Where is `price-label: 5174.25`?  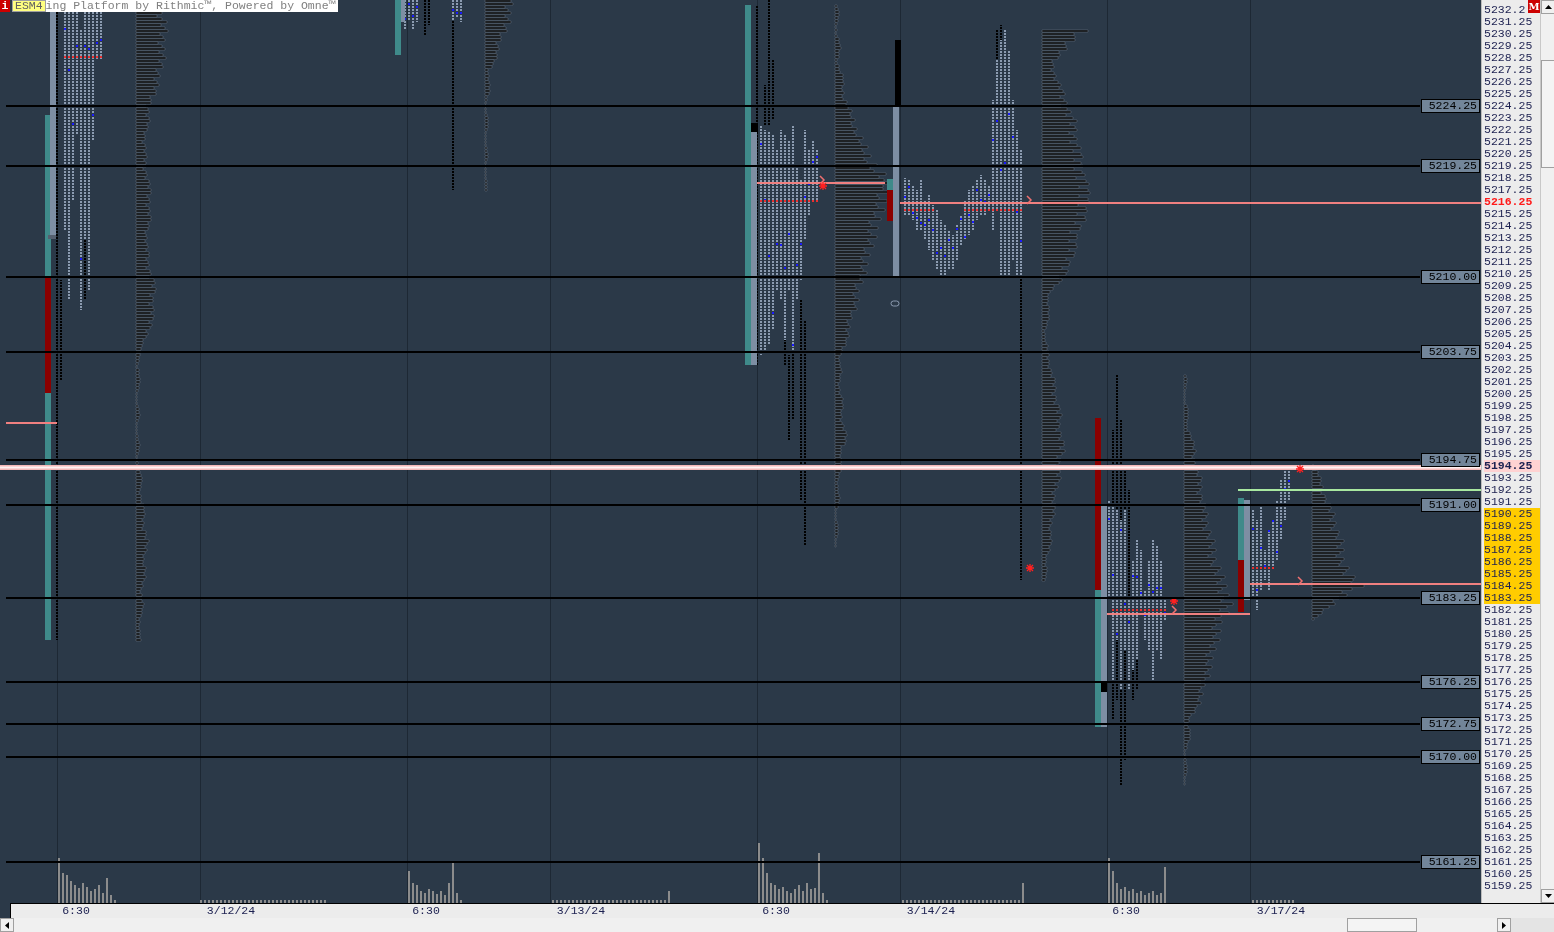 price-label: 5174.25 is located at coordinates (1509, 706).